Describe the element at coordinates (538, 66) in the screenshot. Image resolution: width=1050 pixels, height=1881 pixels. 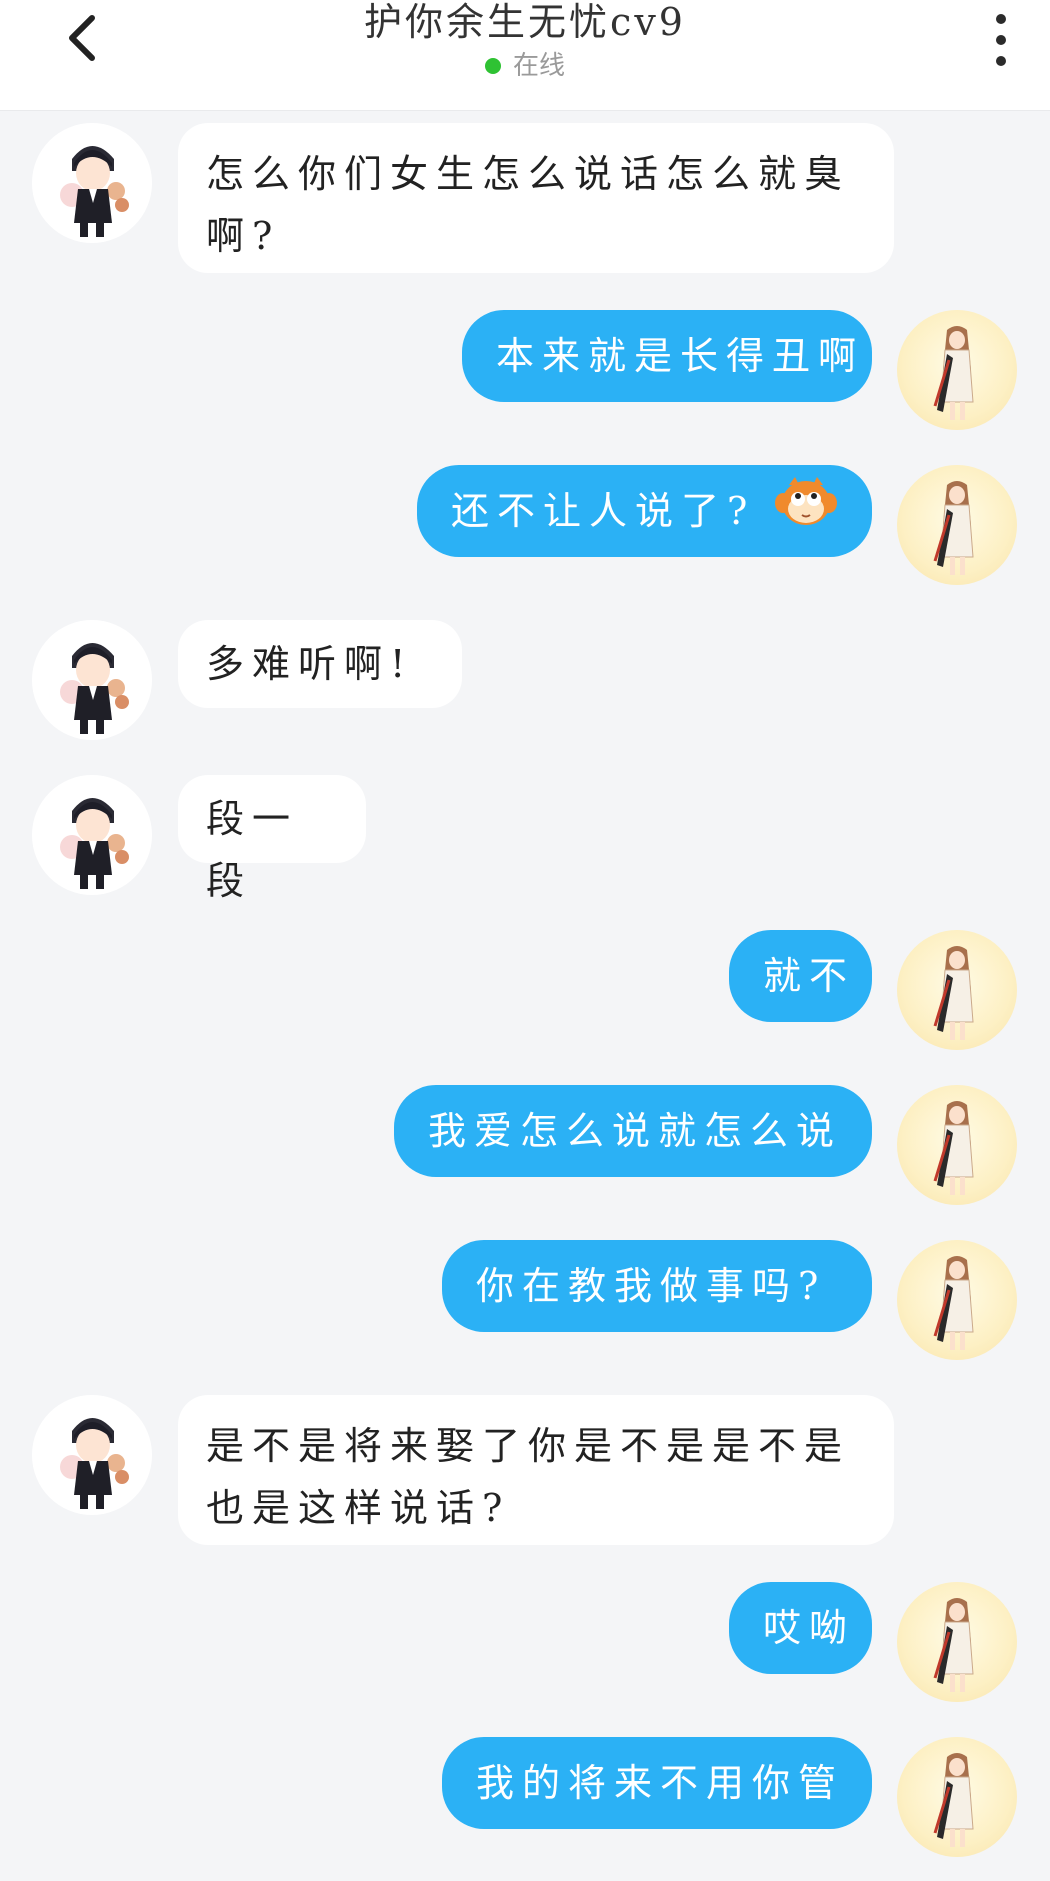
I see `status-text: 在线` at that location.